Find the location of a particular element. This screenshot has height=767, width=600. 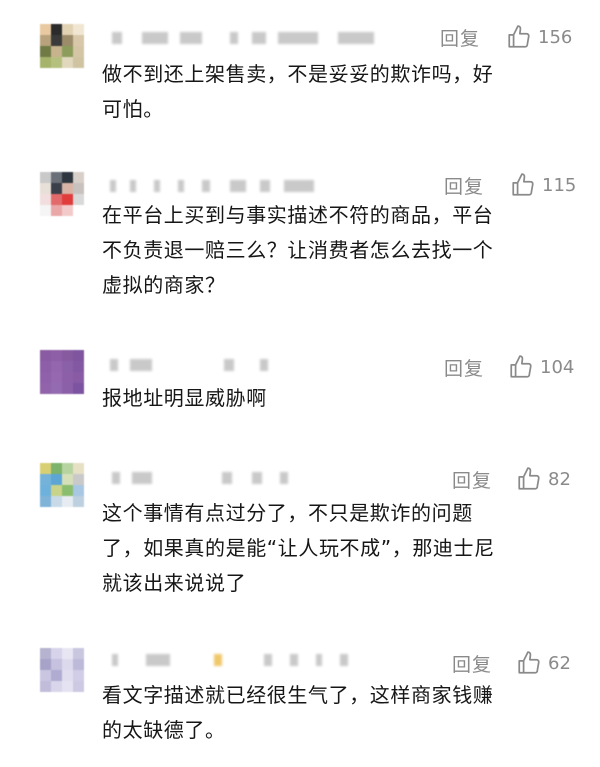

like-button: 115 is located at coordinates (543, 185).